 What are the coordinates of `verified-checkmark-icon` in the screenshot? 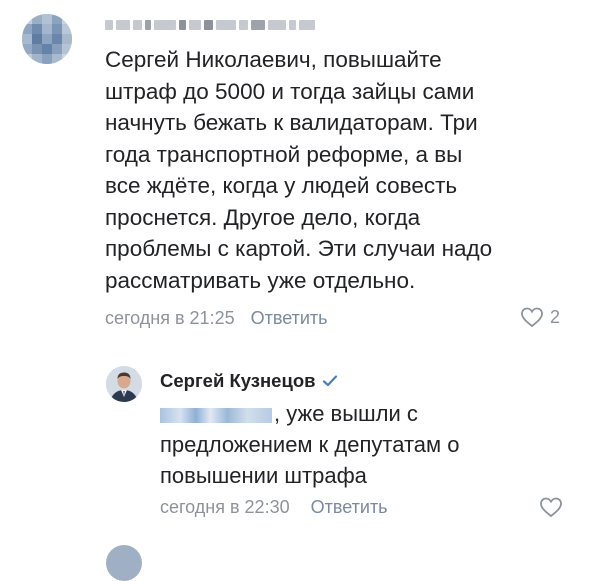 It's located at (329, 381).